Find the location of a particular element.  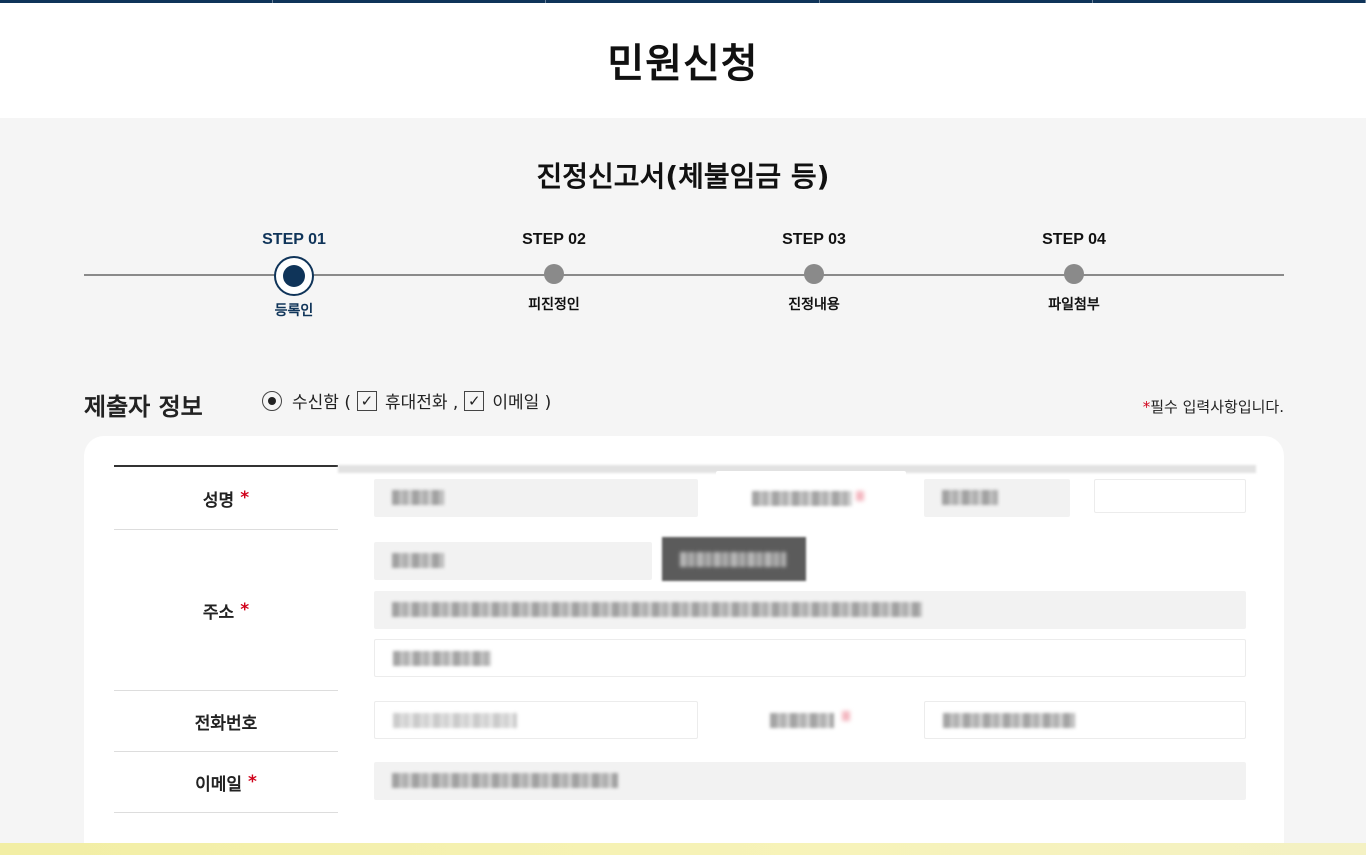

row-email: 이메일 * is located at coordinates (685, 782).